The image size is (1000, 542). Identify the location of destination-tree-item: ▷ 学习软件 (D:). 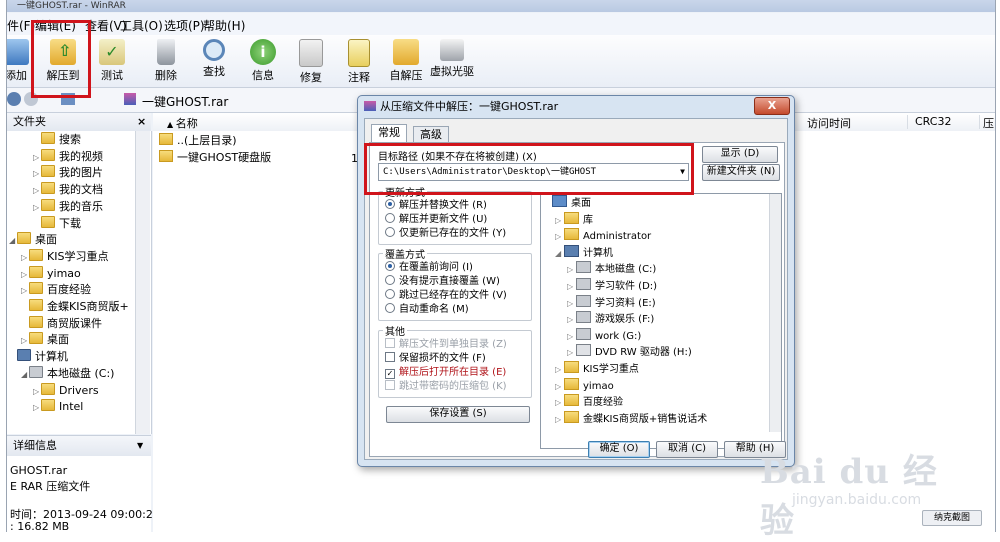
(612, 286).